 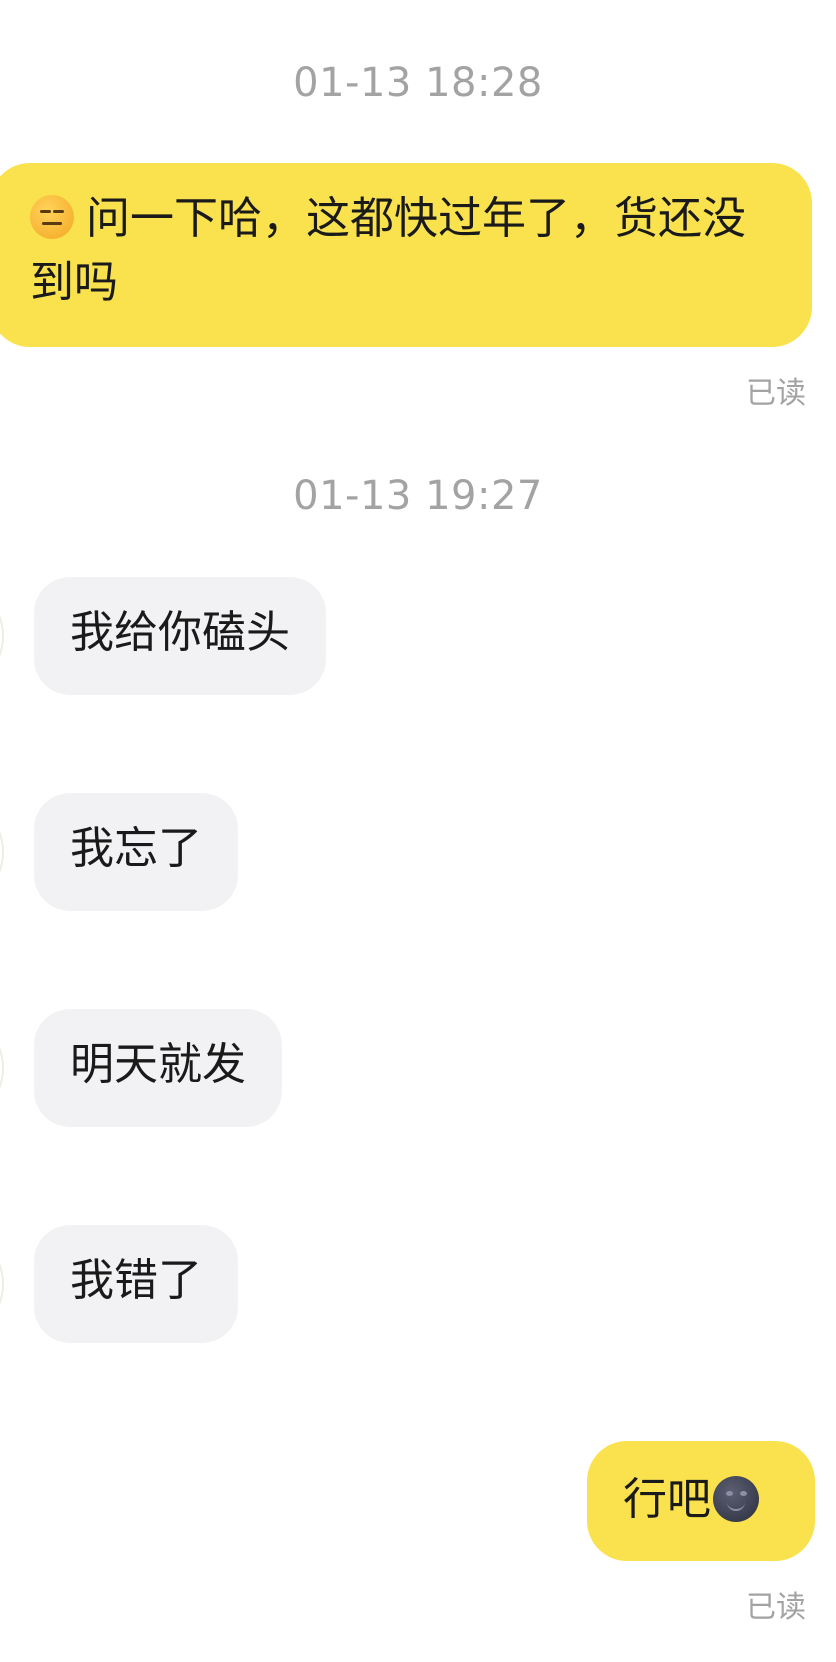 I want to click on message-text: 问一下哈，这都快过年了，货还没到吗, so click(x=388, y=250).